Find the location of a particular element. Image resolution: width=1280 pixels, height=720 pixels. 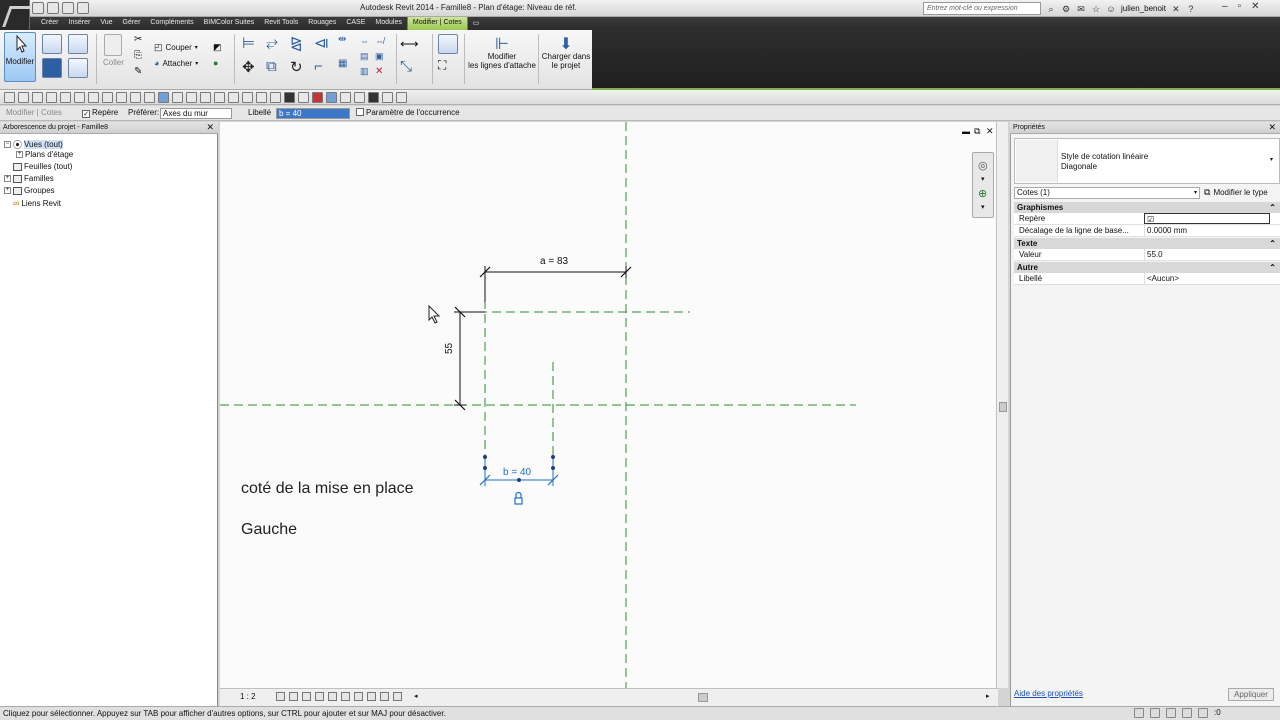

customize-qat-icon is located at coordinates (401, 97).